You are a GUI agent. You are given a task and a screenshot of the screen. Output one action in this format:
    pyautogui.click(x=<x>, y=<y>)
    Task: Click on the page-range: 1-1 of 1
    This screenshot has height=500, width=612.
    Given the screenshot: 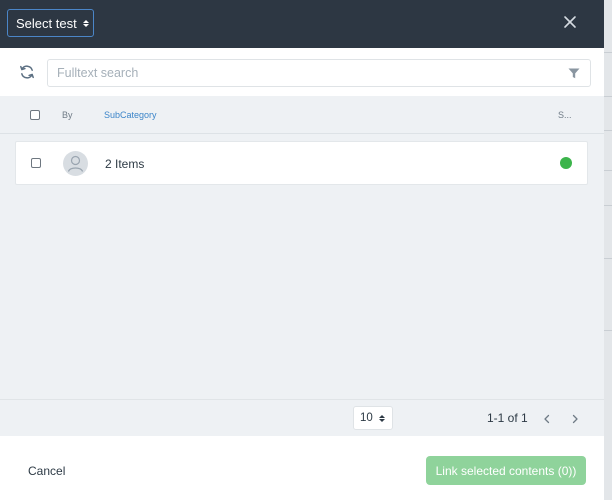 What is the action you would take?
    pyautogui.click(x=507, y=418)
    